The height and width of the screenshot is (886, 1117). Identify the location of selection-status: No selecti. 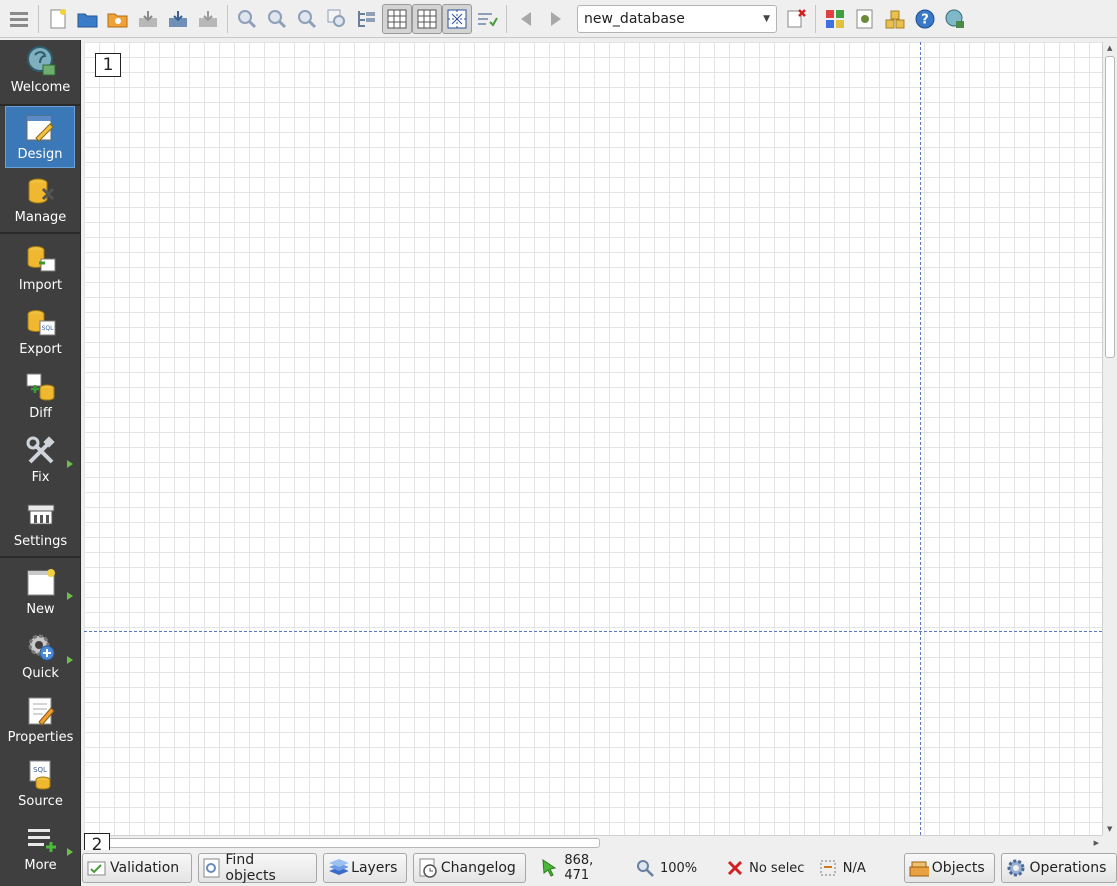
(766, 868).